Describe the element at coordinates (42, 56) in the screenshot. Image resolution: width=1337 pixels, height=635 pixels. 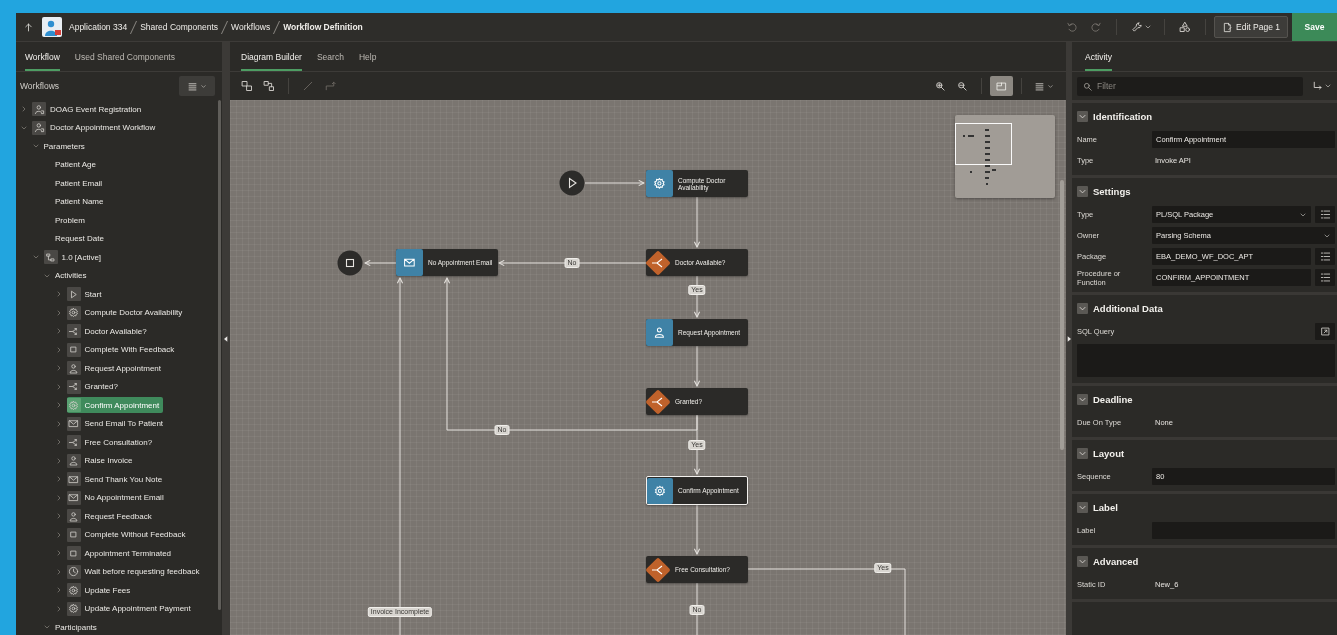
I see `tab: Workflow` at that location.